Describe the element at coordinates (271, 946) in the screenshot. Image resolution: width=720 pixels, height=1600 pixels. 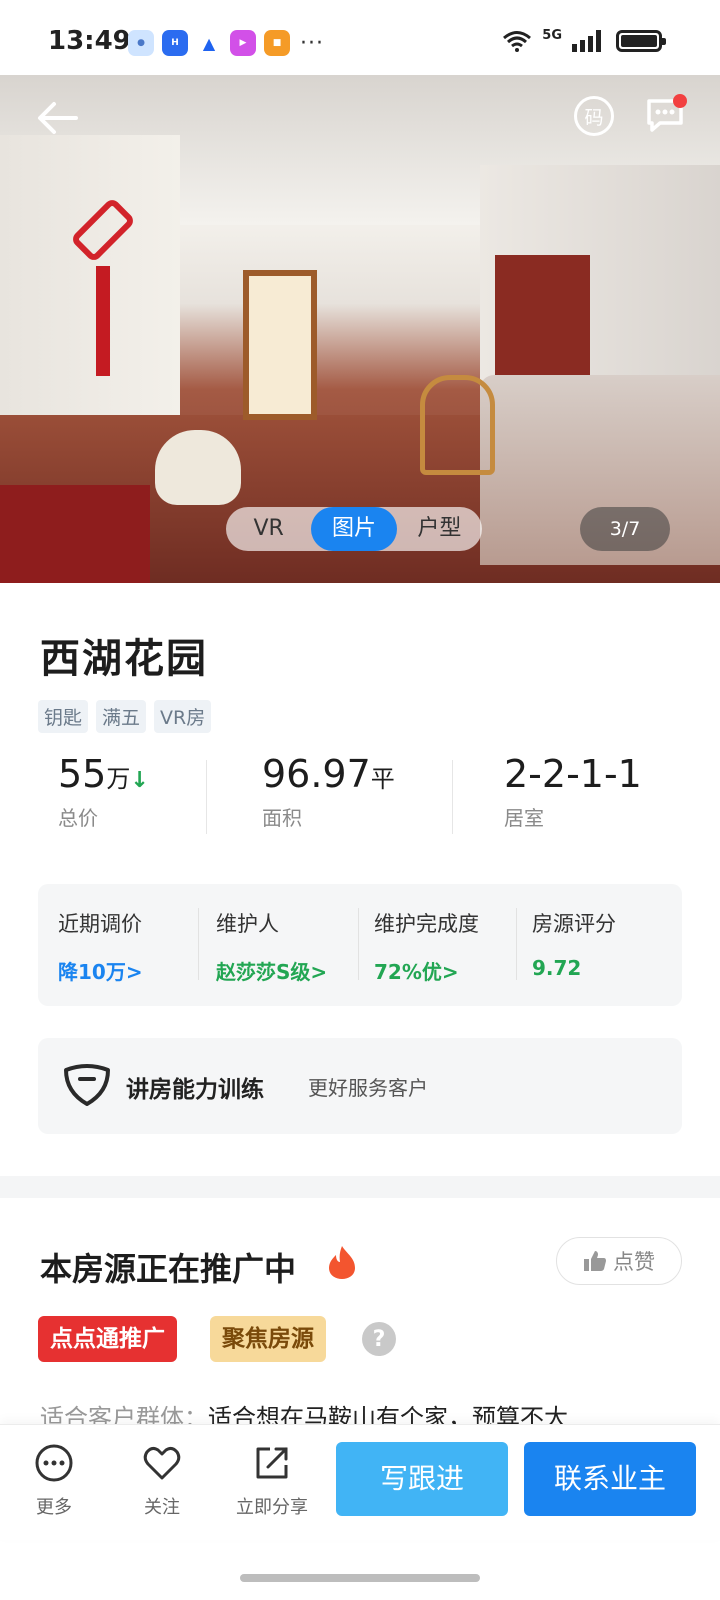
I see `info-maintainer: 维护人 赵莎莎S级>` at that location.